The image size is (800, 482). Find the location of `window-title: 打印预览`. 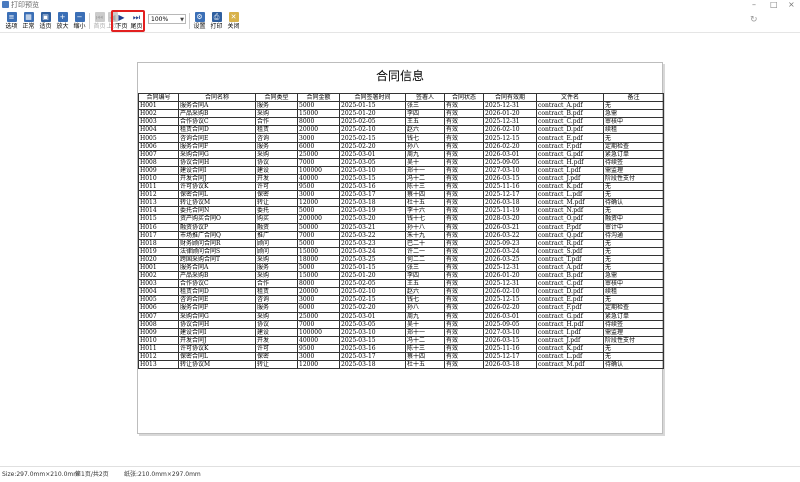

window-title: 打印预览 is located at coordinates (25, 5).